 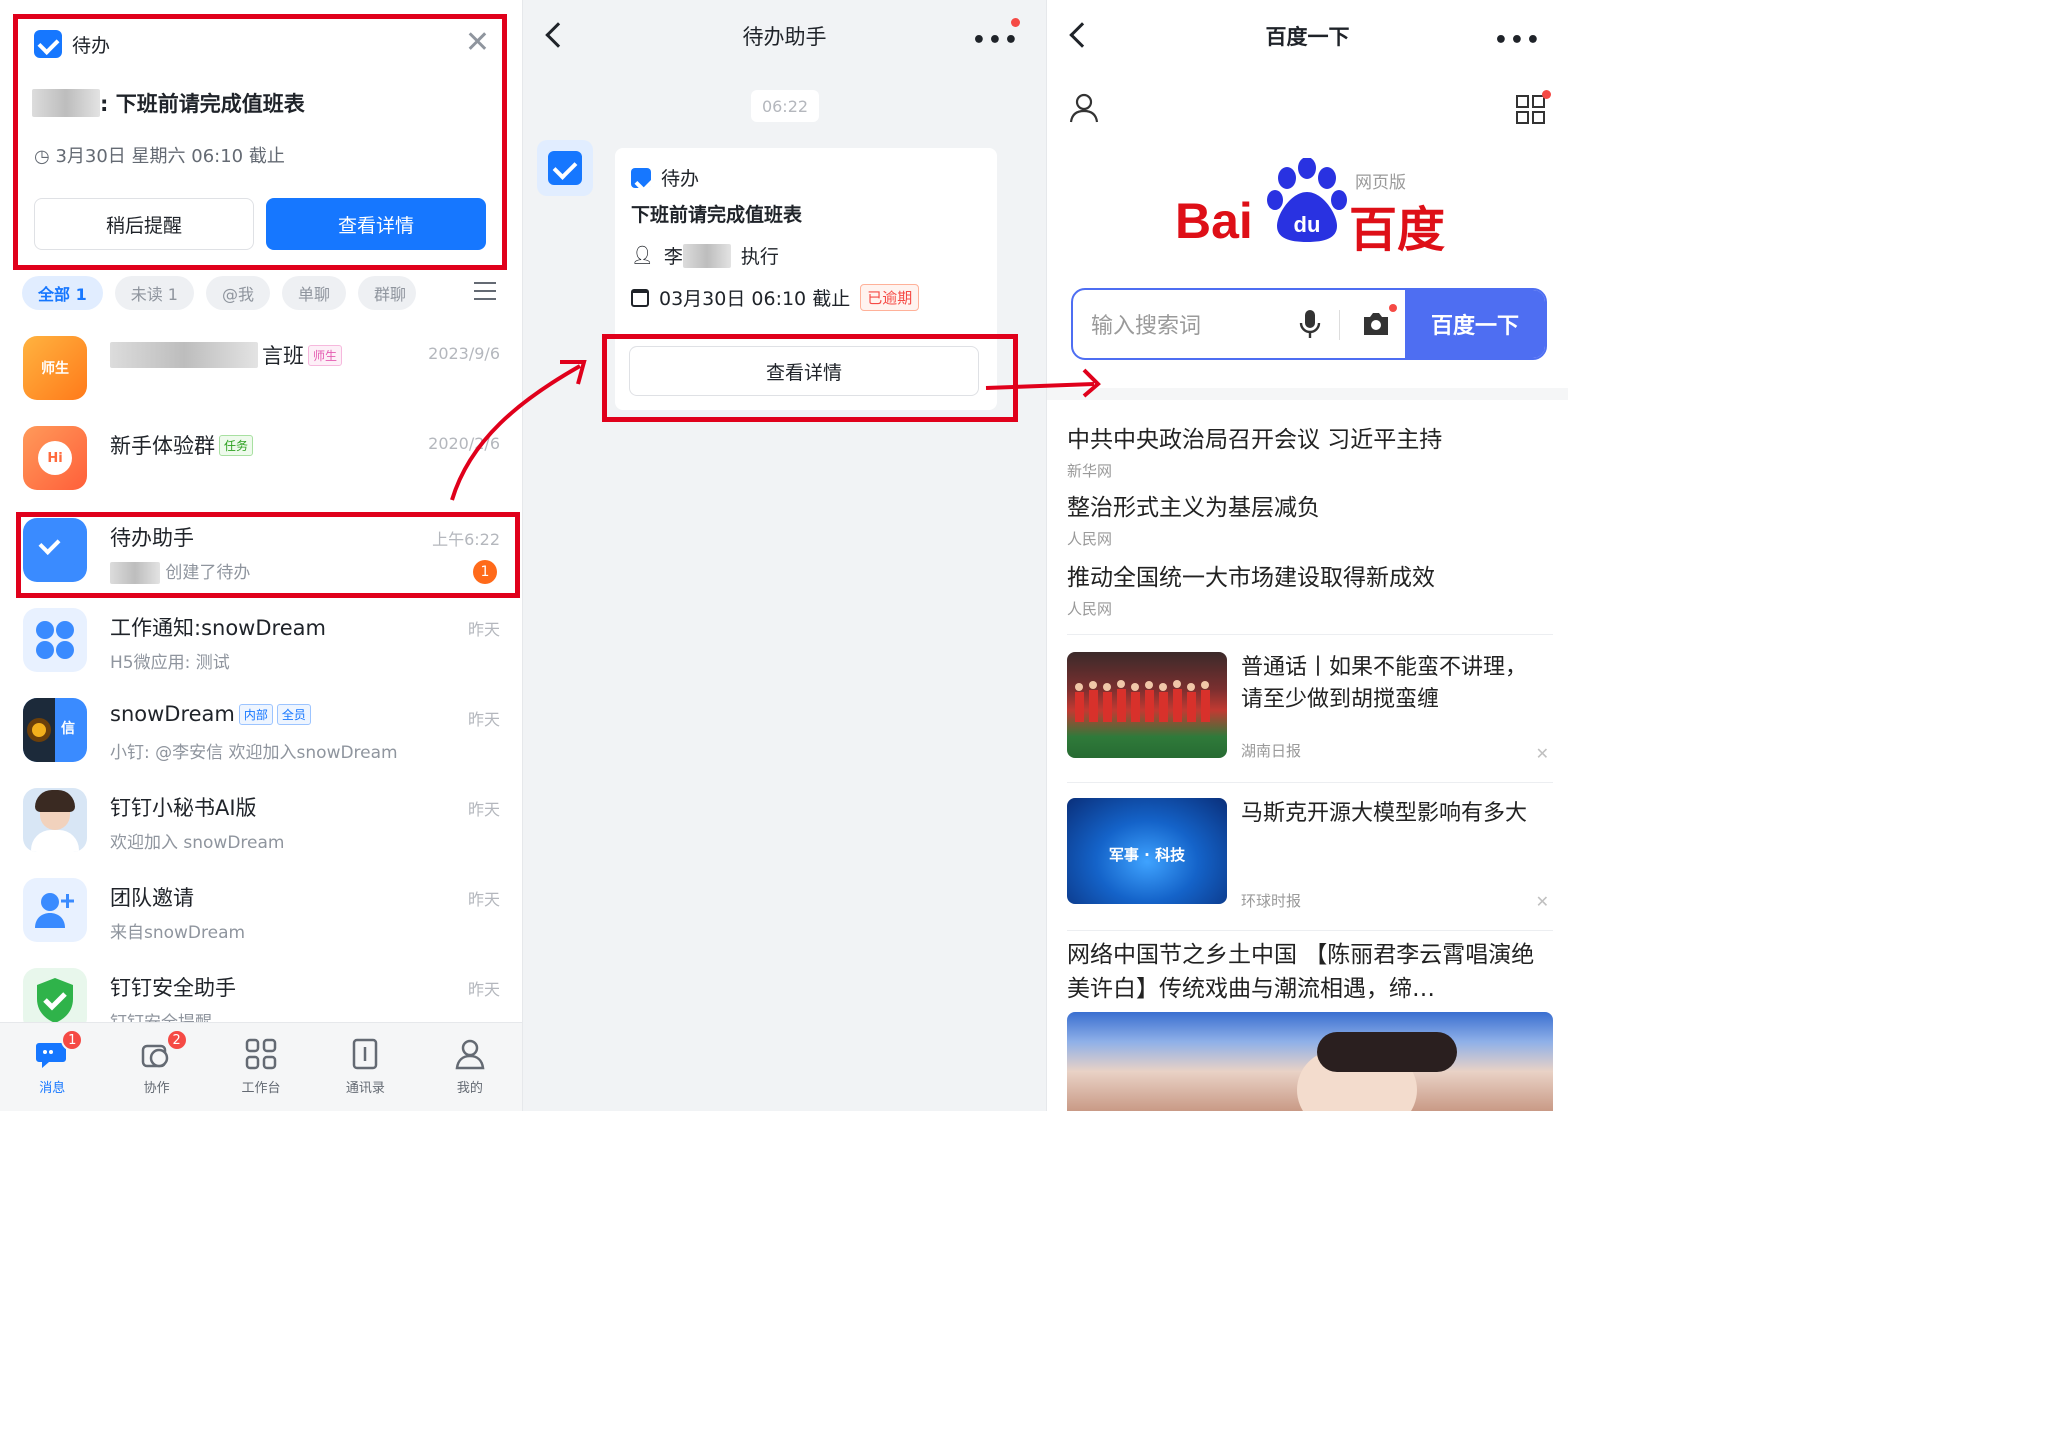 I want to click on flow-arrows, so click(x=775, y=430).